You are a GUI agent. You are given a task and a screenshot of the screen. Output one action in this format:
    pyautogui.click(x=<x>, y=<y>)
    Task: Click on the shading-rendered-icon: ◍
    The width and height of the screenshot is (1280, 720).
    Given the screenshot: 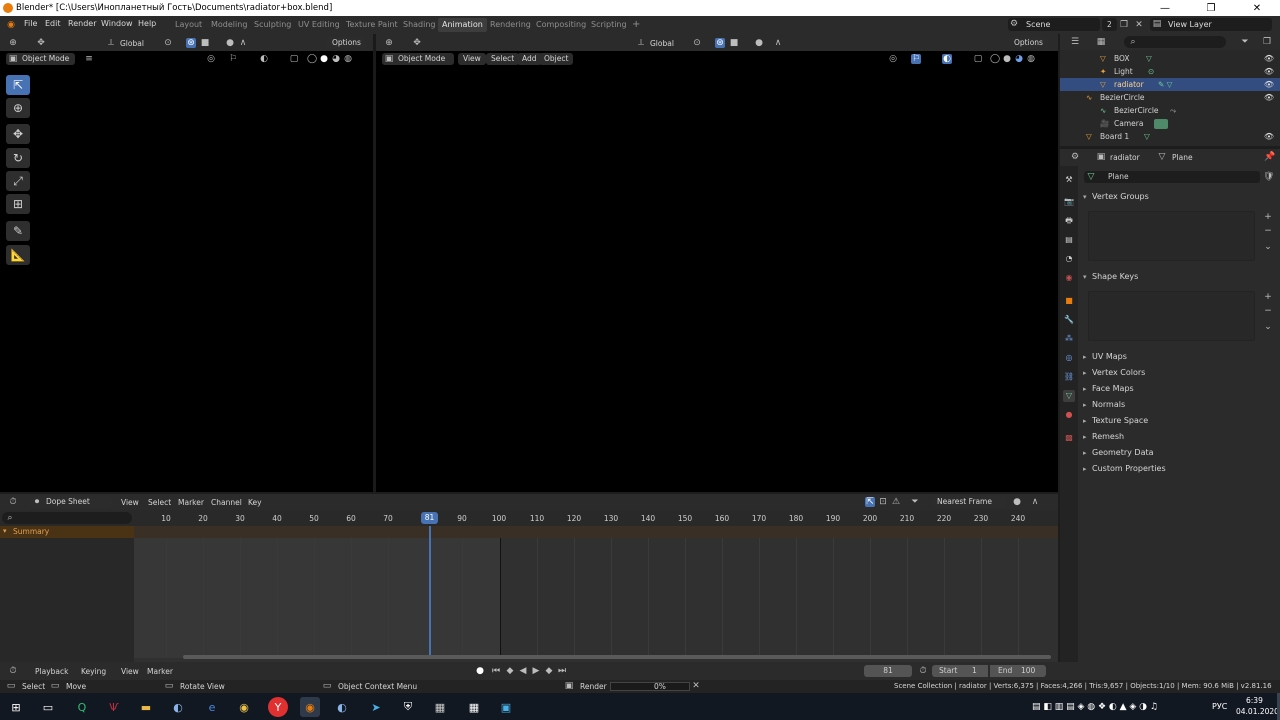 What is the action you would take?
    pyautogui.click(x=348, y=59)
    